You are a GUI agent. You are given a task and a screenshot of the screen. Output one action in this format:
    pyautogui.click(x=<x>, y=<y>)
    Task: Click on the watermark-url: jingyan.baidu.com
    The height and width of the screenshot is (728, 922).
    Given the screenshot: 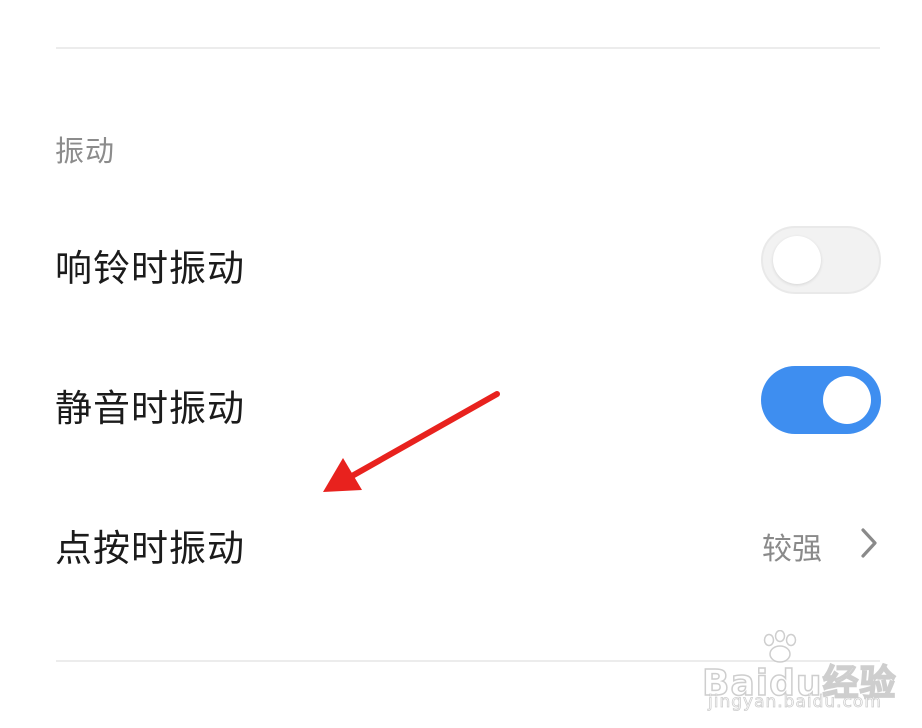 What is the action you would take?
    pyautogui.click(x=795, y=702)
    